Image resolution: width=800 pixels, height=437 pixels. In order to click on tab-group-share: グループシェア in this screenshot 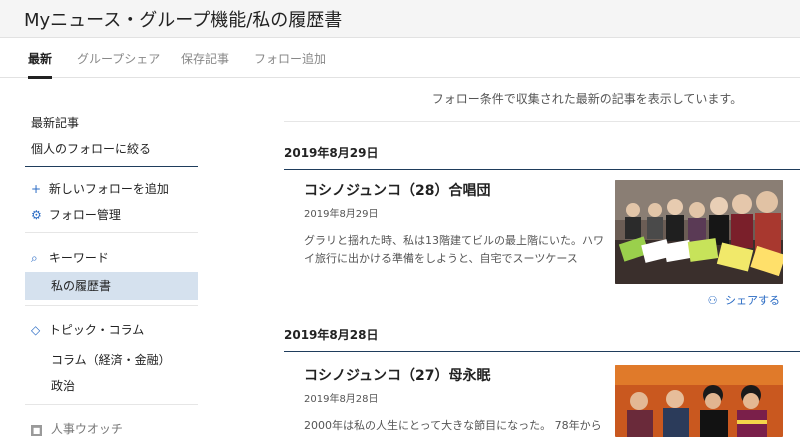, I will do `click(118, 58)`.